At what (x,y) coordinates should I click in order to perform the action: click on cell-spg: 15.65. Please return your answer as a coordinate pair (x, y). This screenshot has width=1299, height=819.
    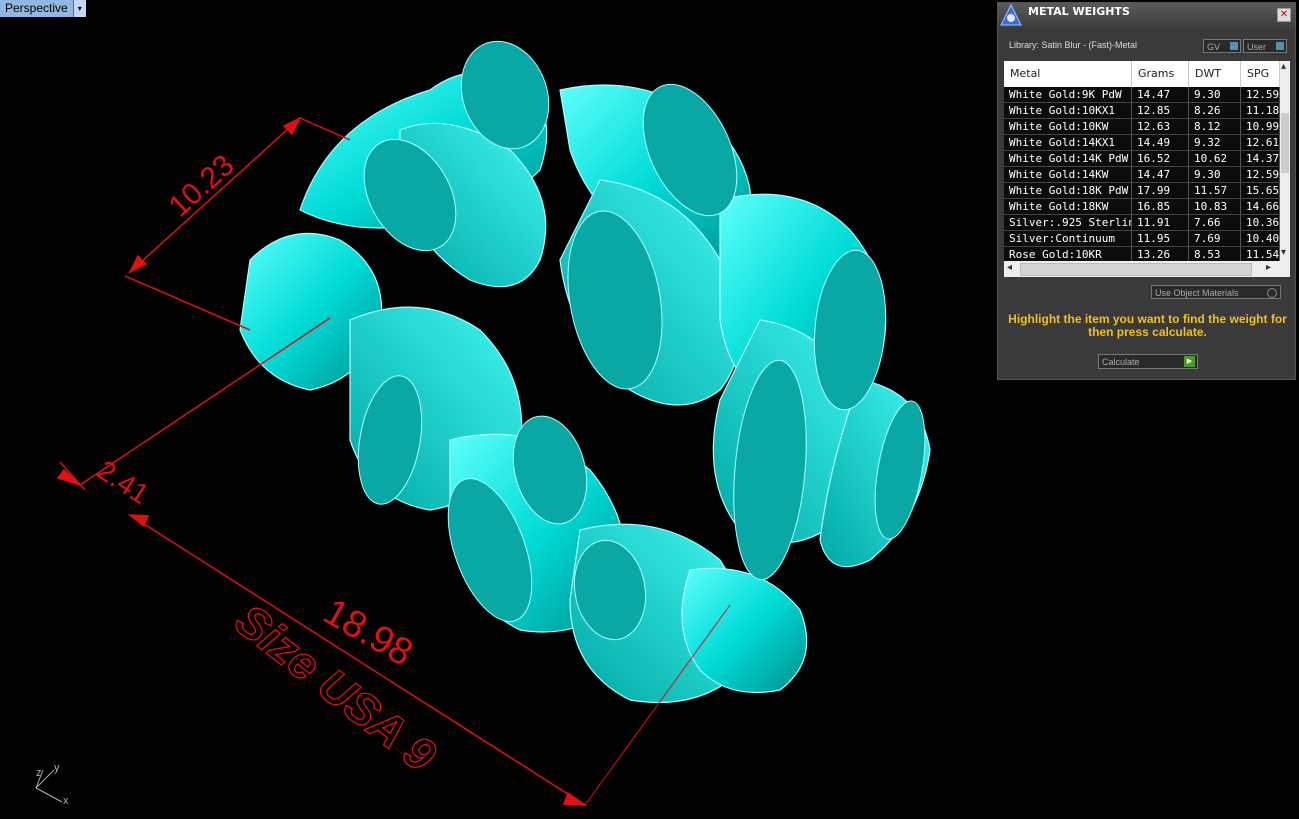
    Looking at the image, I should click on (1260, 190).